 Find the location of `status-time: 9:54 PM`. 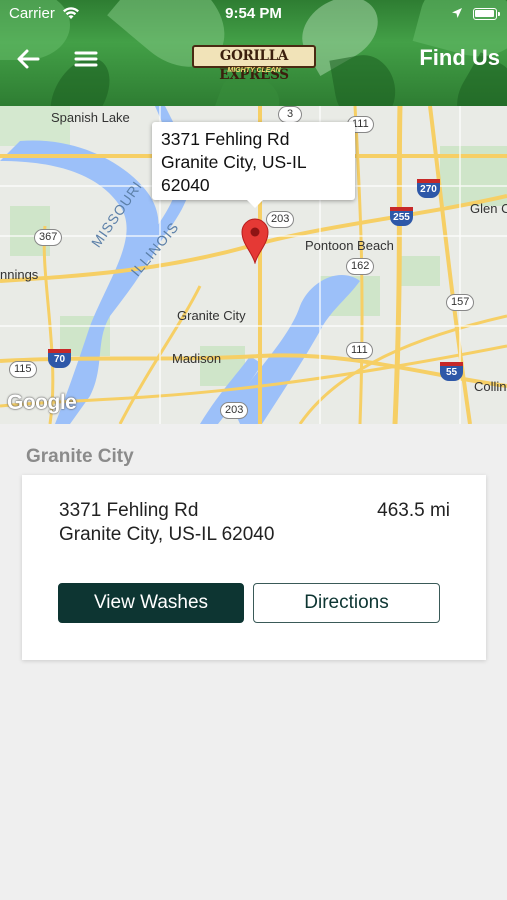

status-time: 9:54 PM is located at coordinates (253, 13).